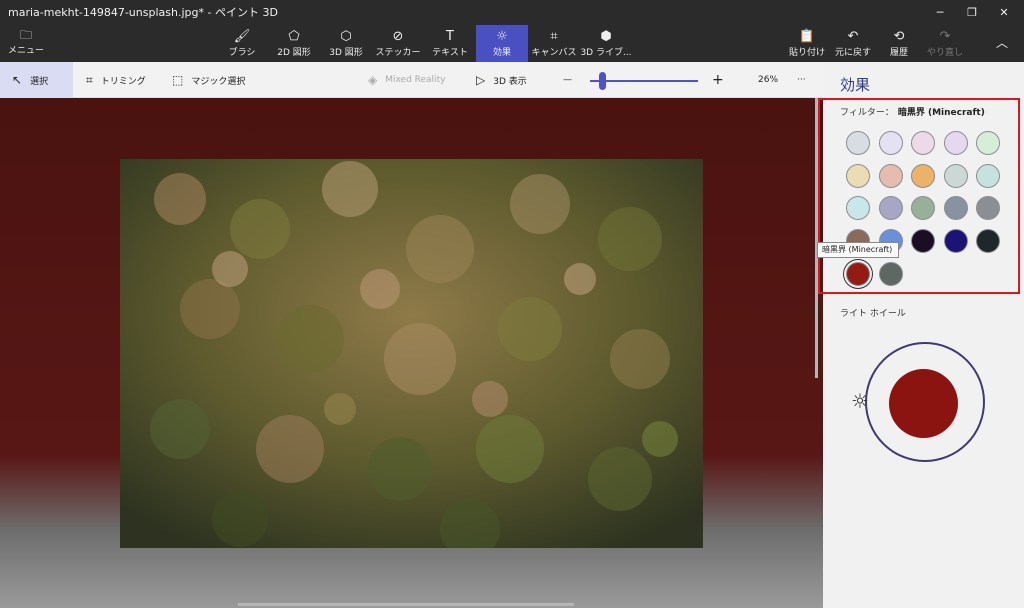 The height and width of the screenshot is (608, 1024). I want to click on crop-button: ⌗ トリミング, so click(116, 80).